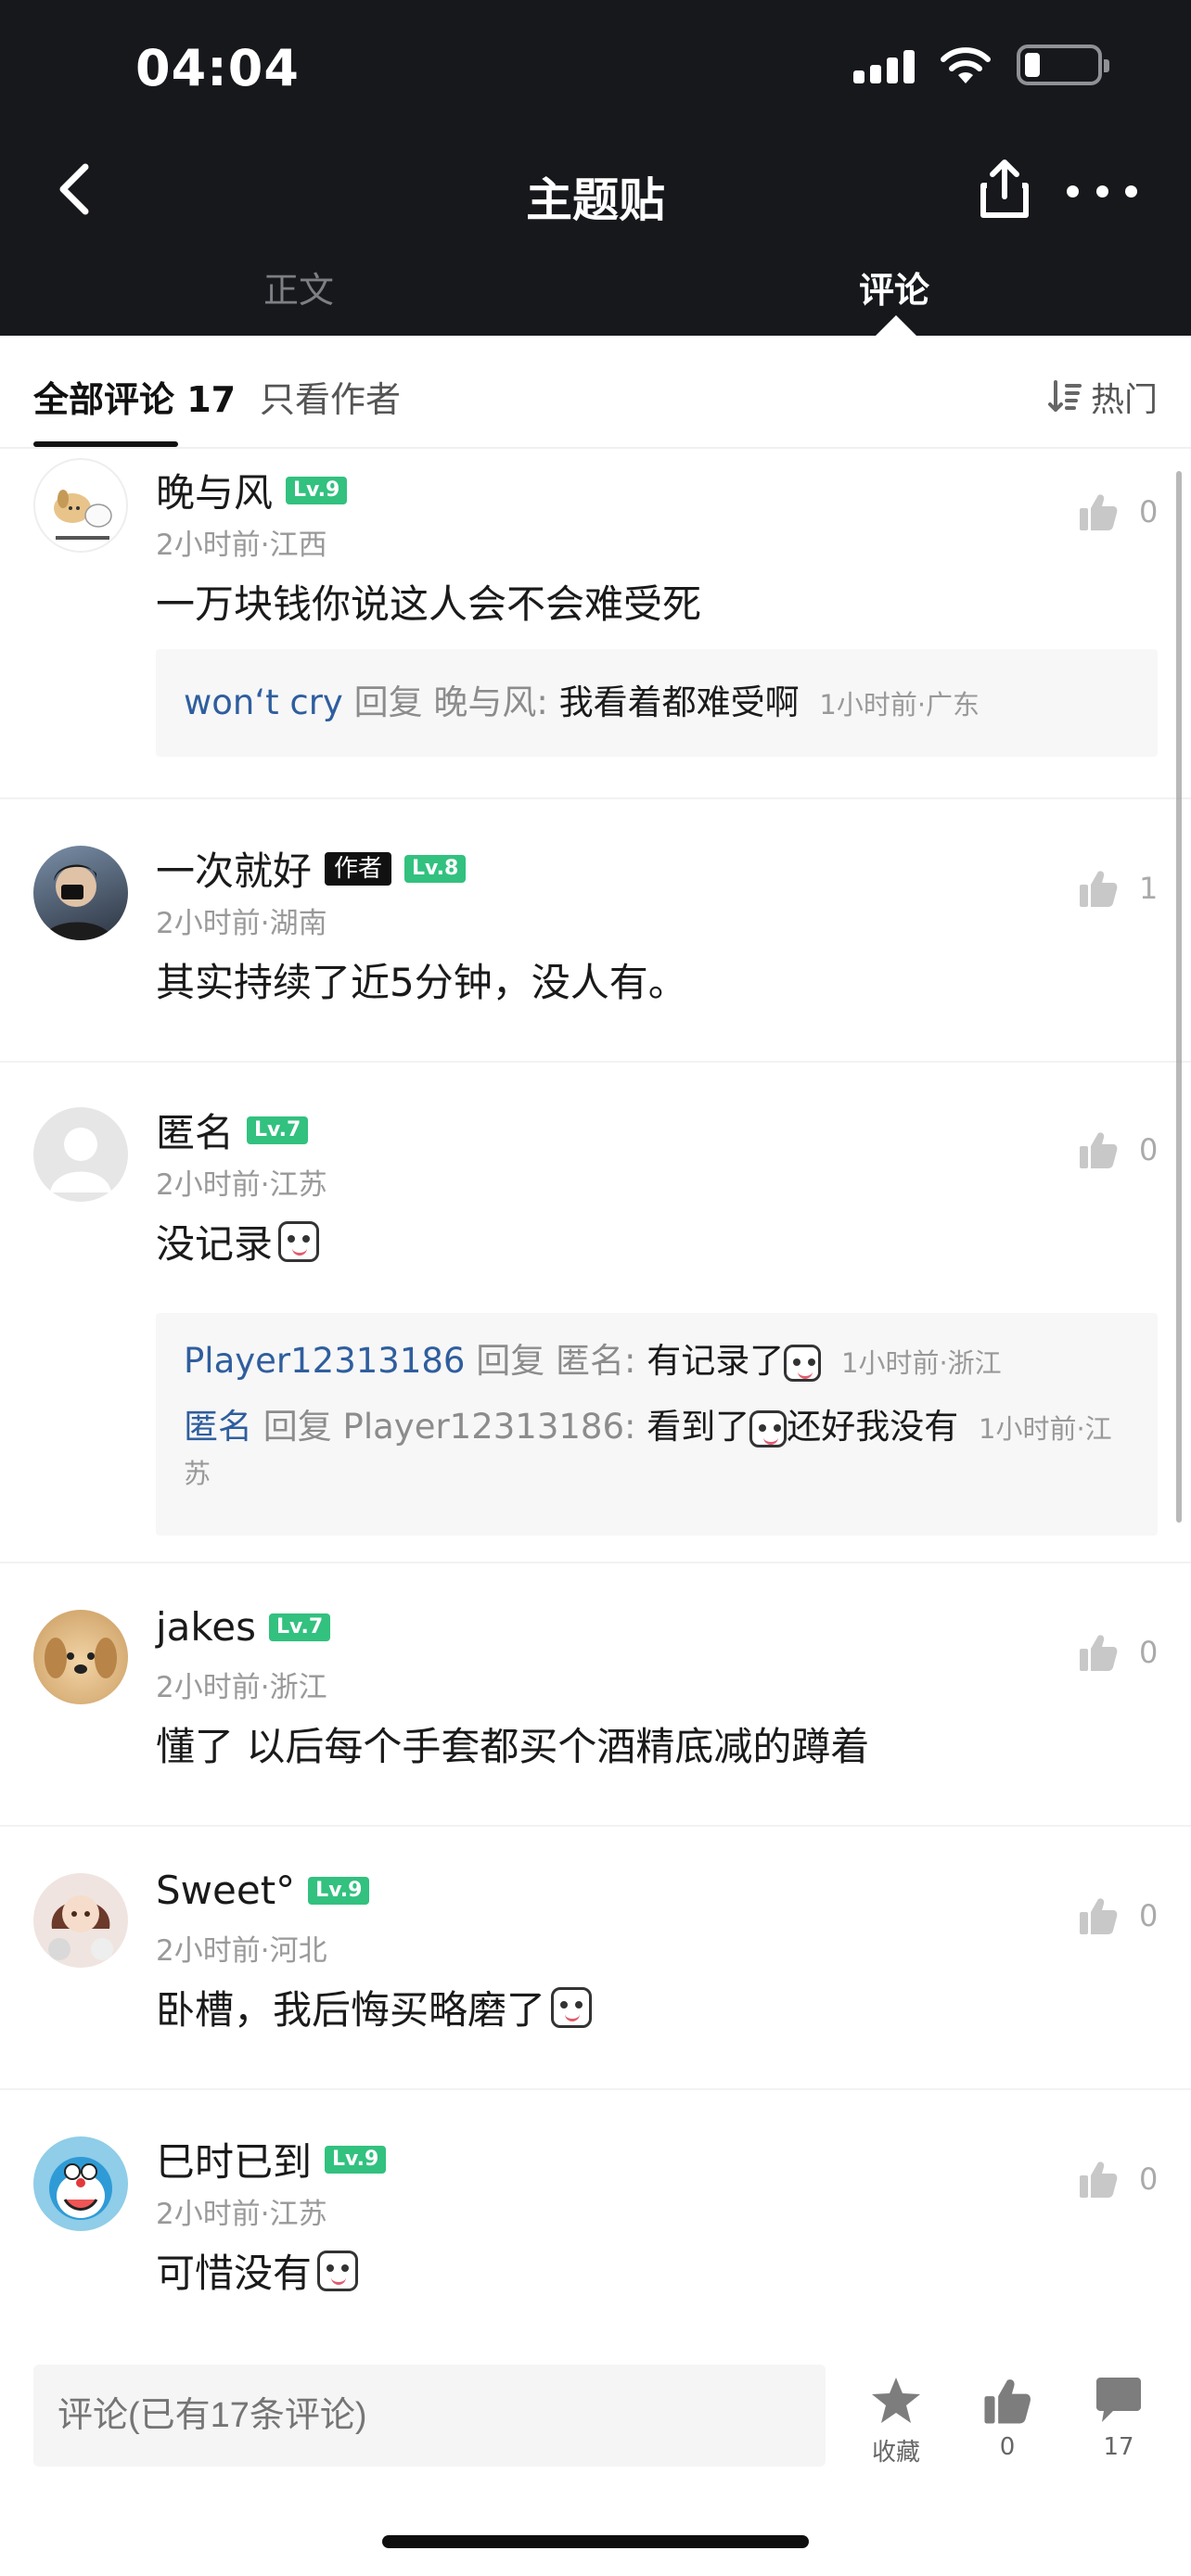 The image size is (1191, 2576). Describe the element at coordinates (595, 168) in the screenshot. I see `app-header: 04:04 主题贴 正文 评论` at that location.